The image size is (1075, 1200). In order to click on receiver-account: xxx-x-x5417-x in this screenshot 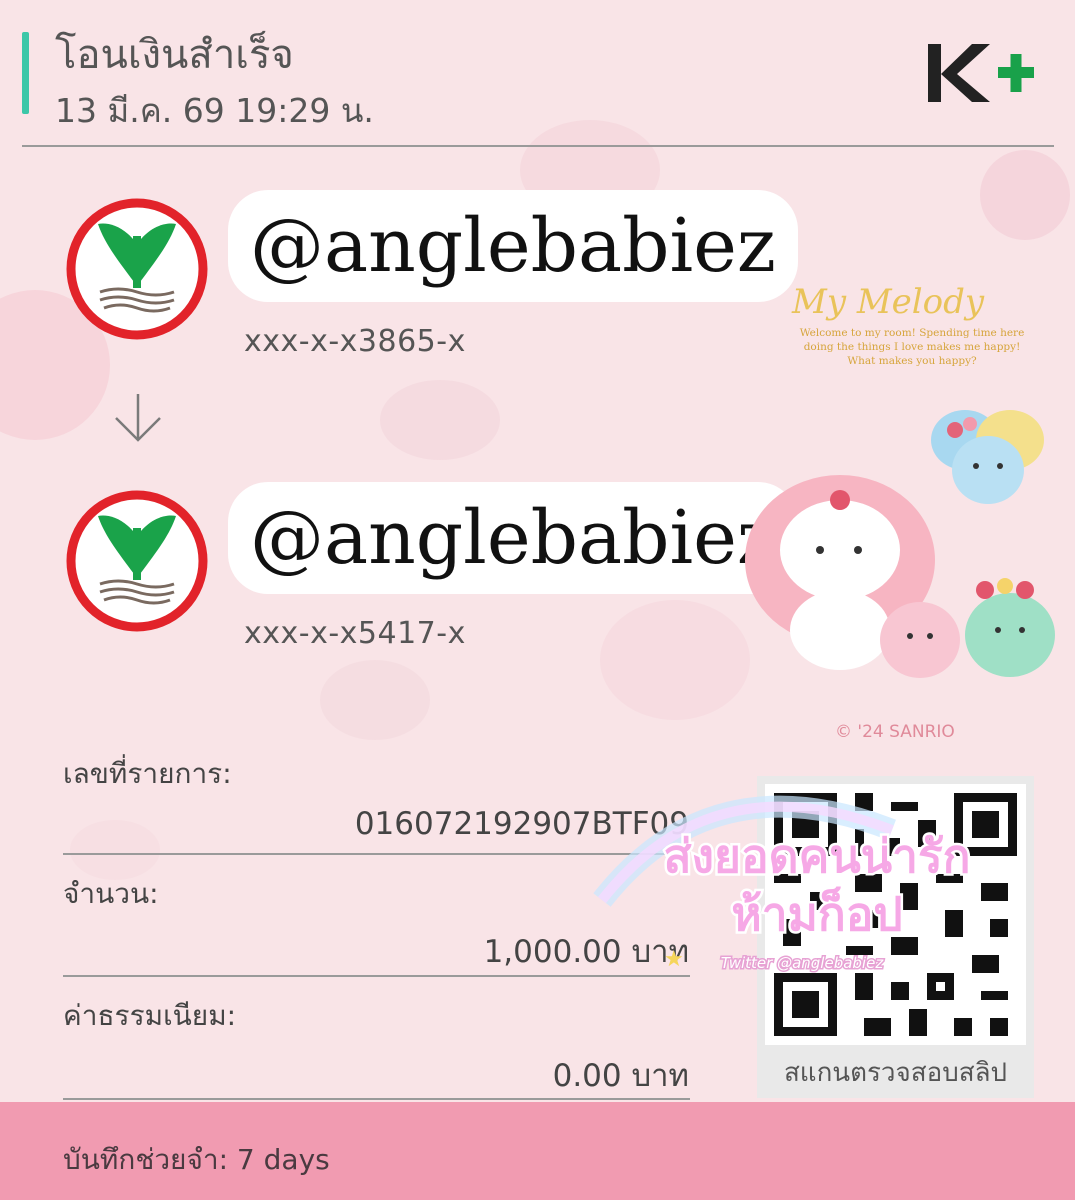, I will do `click(355, 633)`.